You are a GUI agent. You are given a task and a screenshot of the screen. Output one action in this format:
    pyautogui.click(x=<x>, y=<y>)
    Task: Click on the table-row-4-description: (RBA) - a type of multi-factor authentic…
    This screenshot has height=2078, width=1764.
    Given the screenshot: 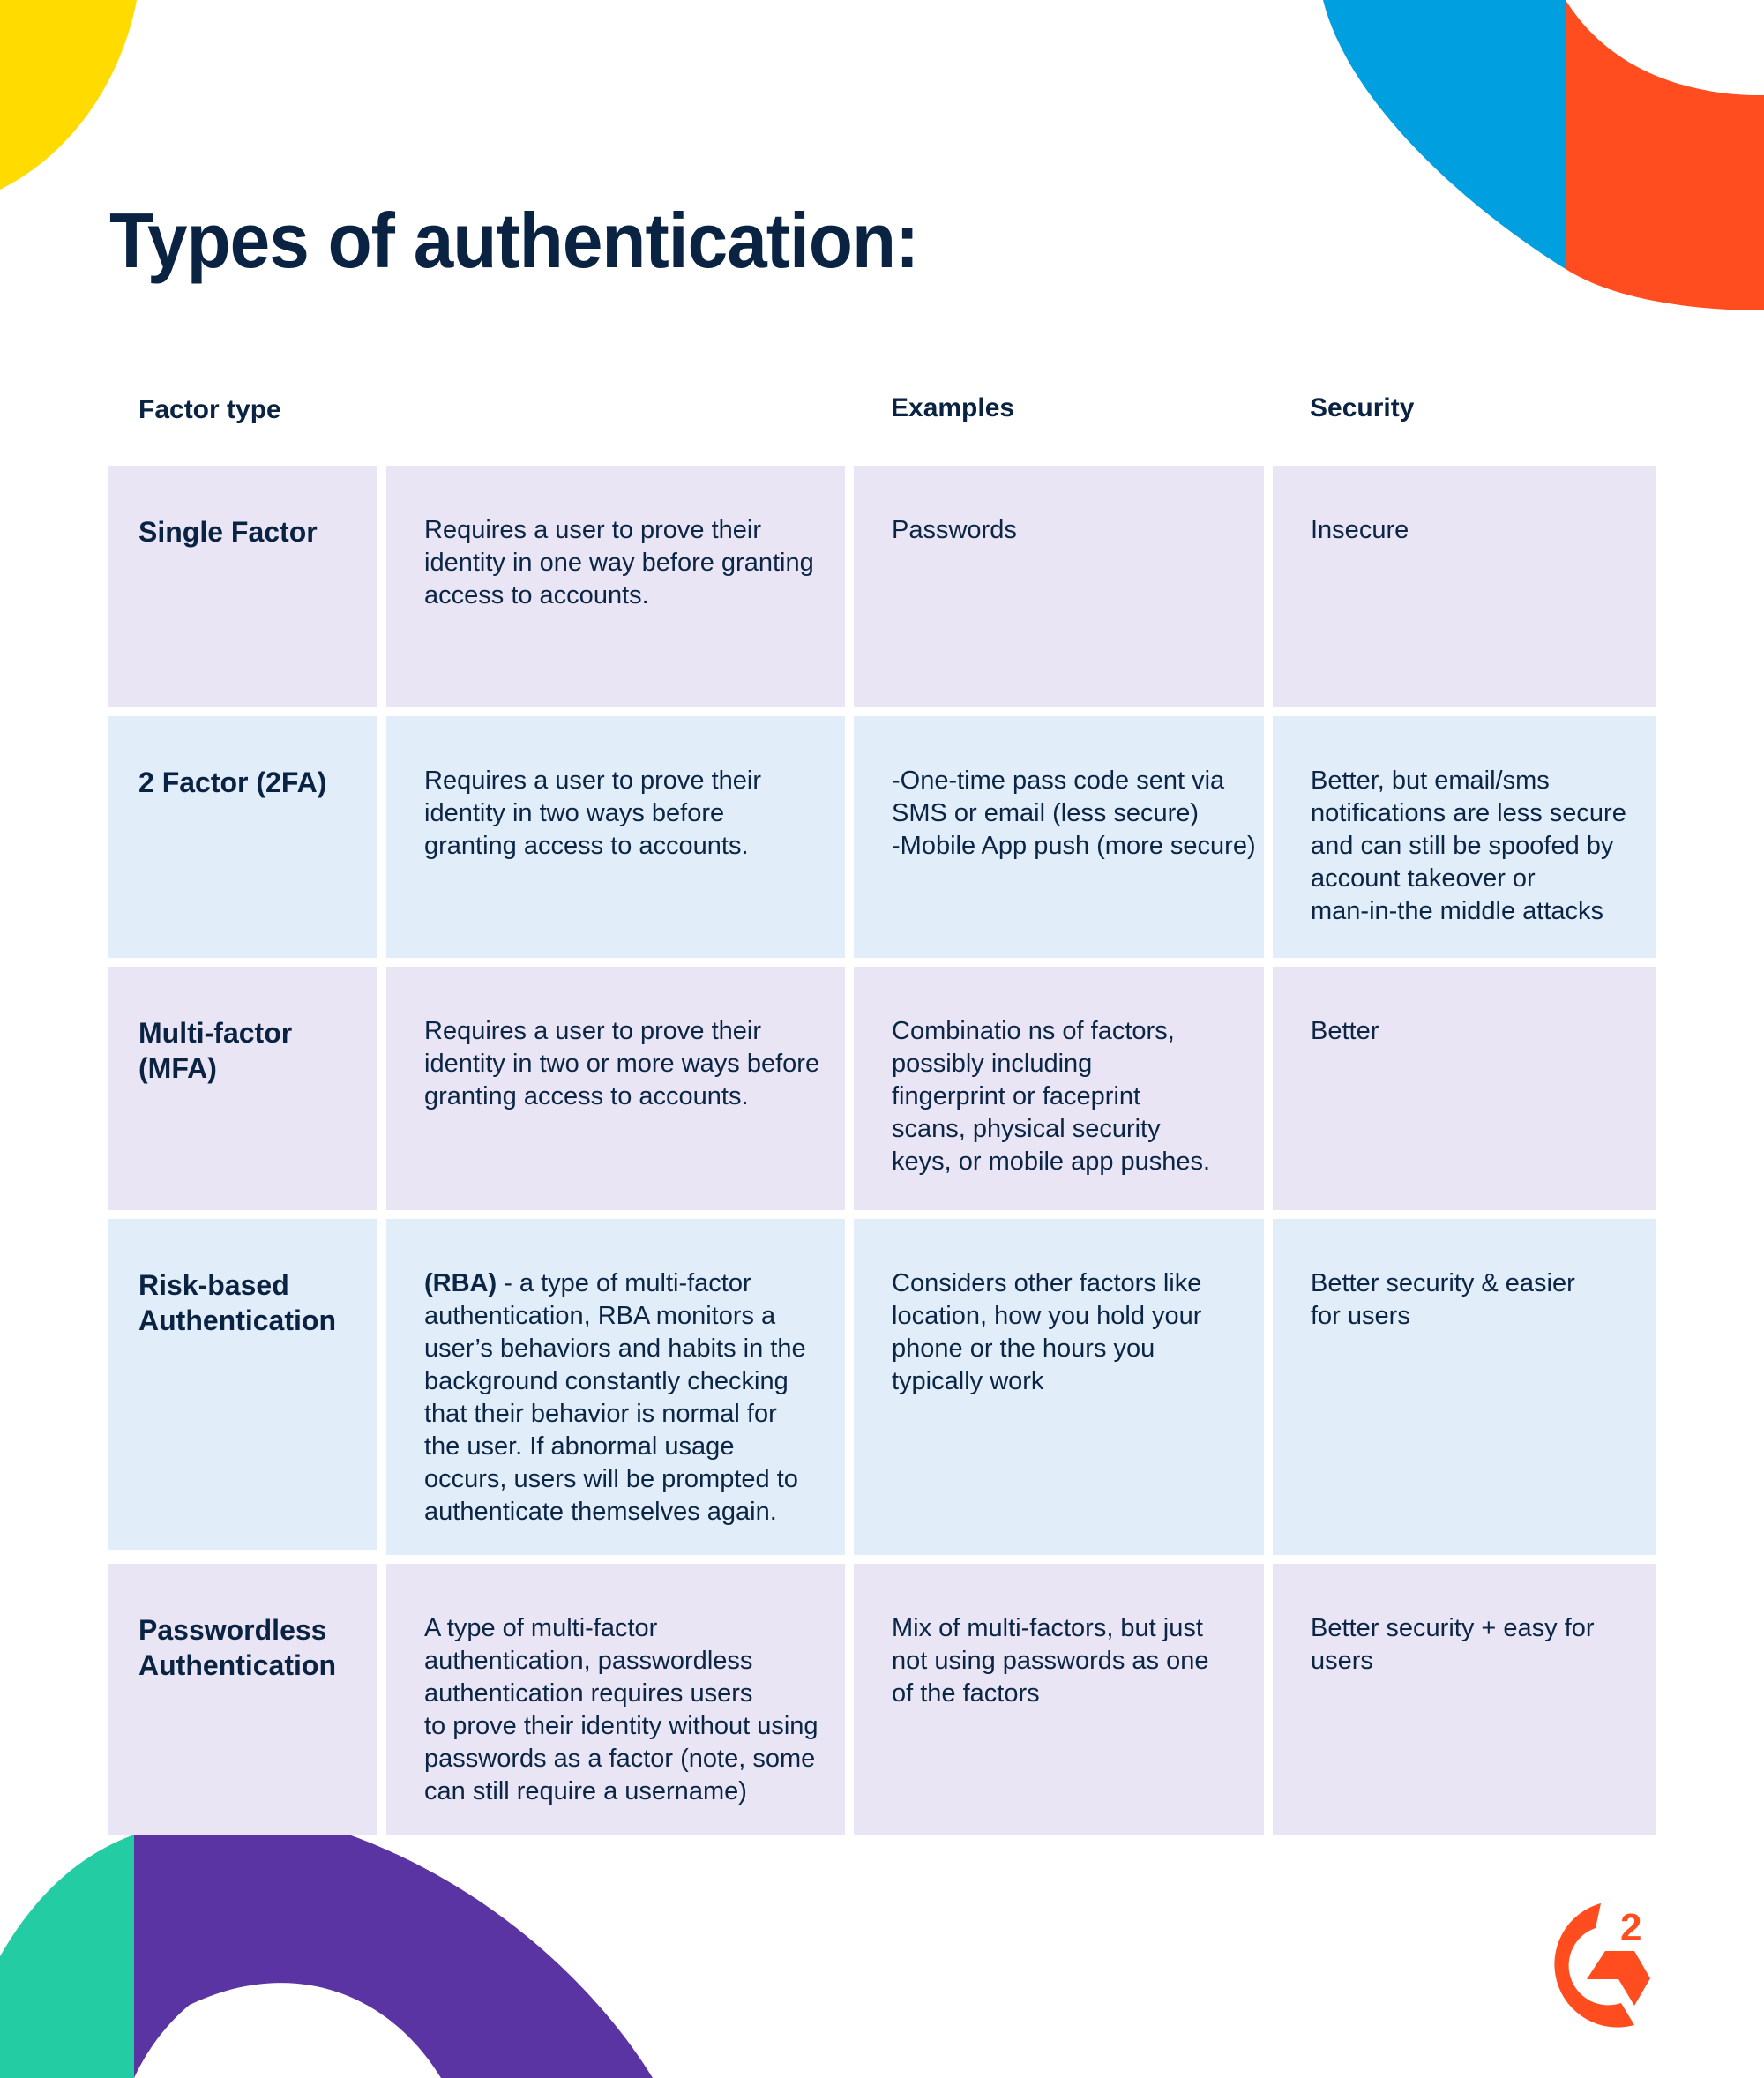 What is the action you would take?
    pyautogui.click(x=615, y=1387)
    